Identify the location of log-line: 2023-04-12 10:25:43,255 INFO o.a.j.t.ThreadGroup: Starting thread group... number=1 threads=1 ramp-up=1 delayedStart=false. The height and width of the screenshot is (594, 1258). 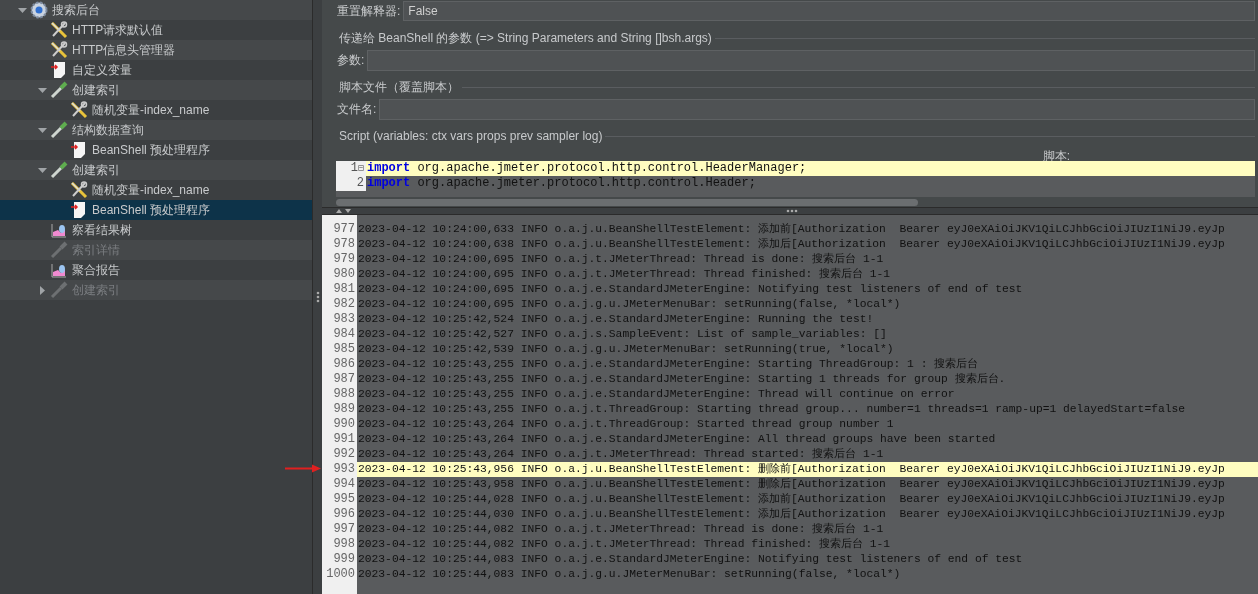
(772, 409).